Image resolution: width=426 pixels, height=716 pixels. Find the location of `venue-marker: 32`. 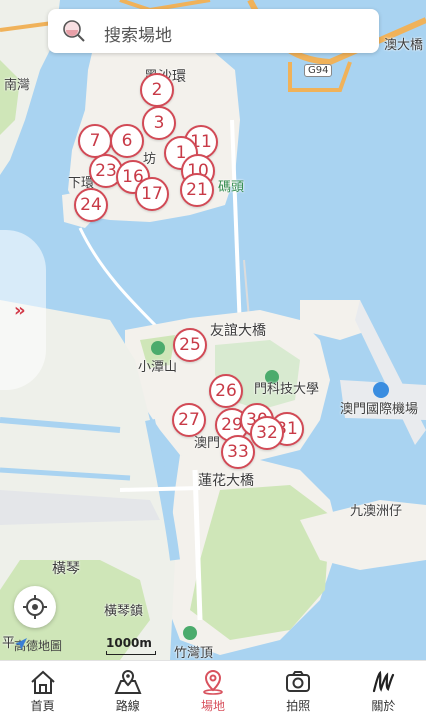

venue-marker: 32 is located at coordinates (267, 433).